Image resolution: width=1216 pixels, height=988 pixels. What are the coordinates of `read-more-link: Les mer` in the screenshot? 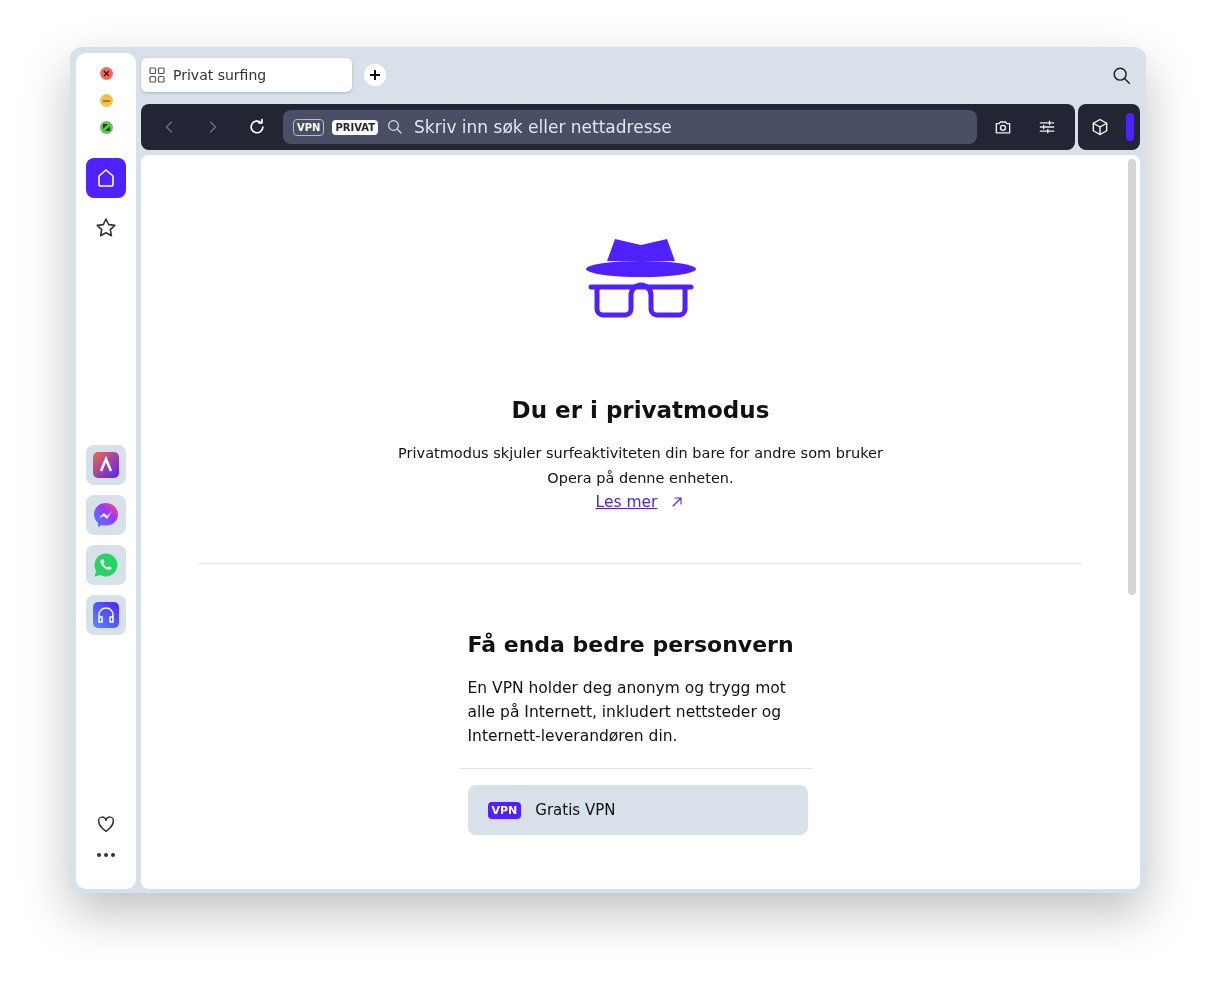 It's located at (640, 502).